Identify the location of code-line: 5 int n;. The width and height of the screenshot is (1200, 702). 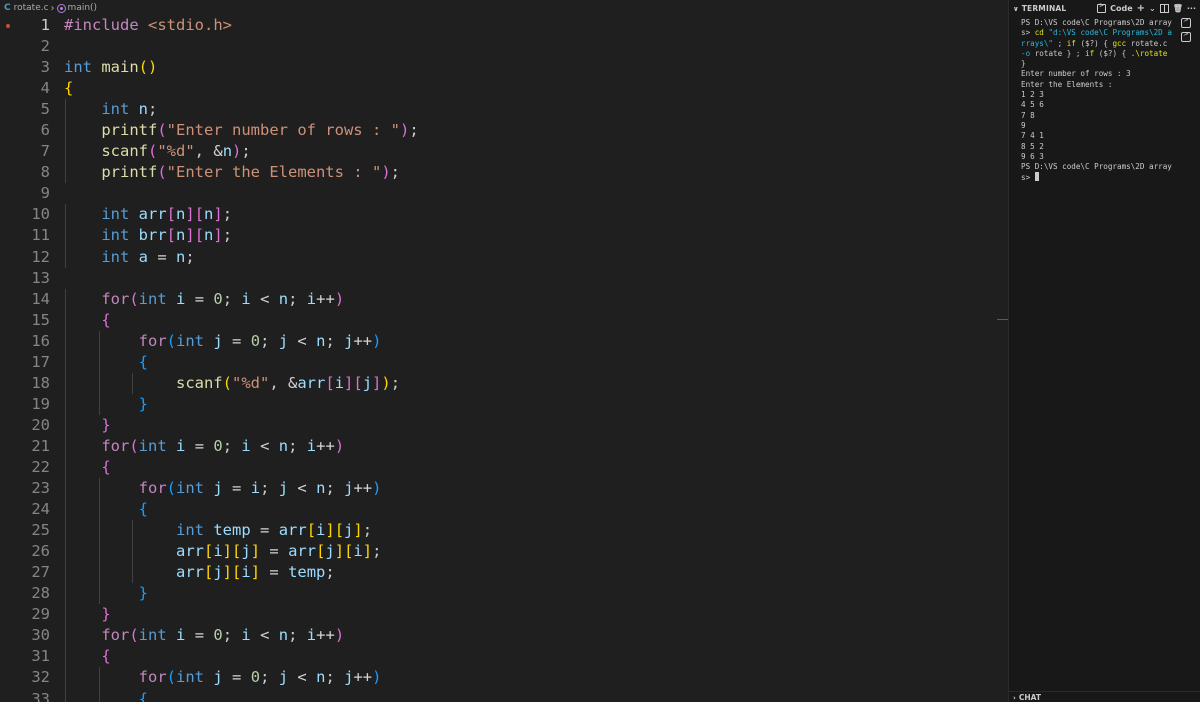
(504, 110).